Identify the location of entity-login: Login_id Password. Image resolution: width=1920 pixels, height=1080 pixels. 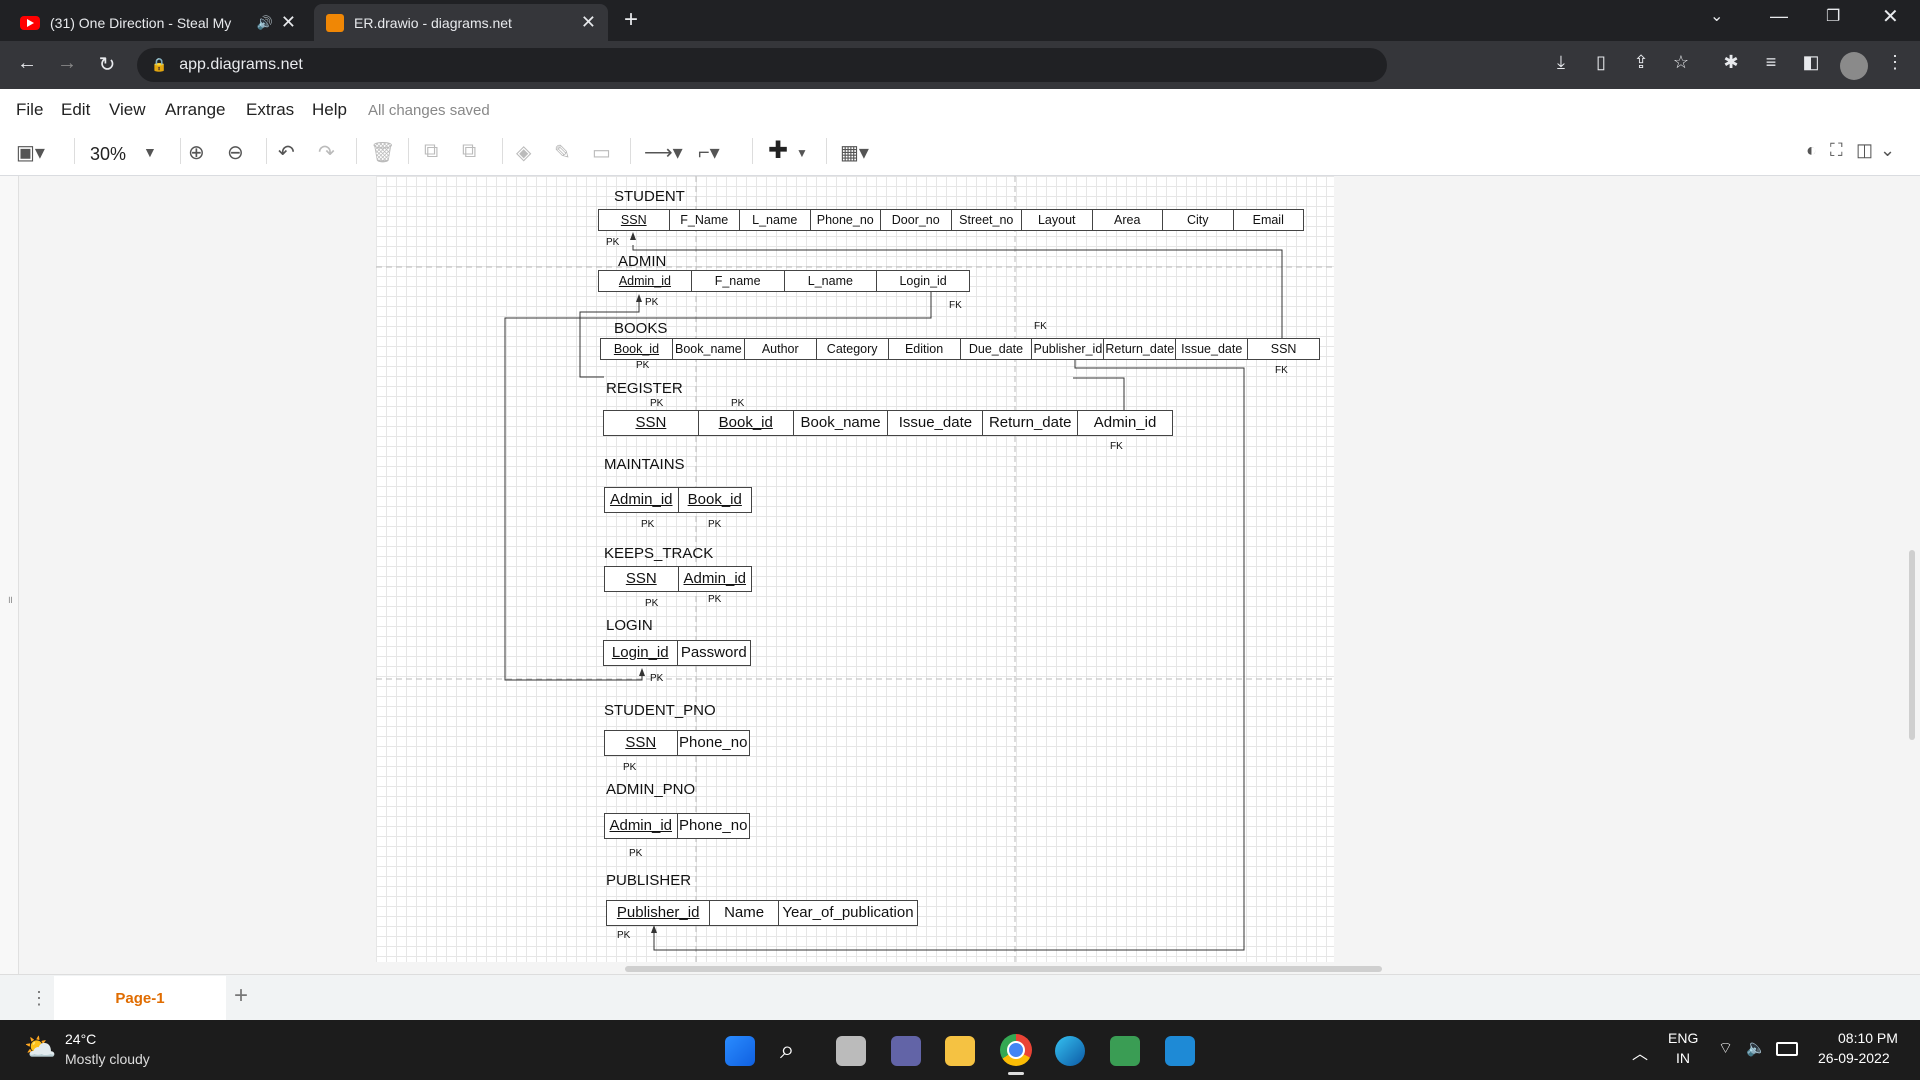
(677, 653).